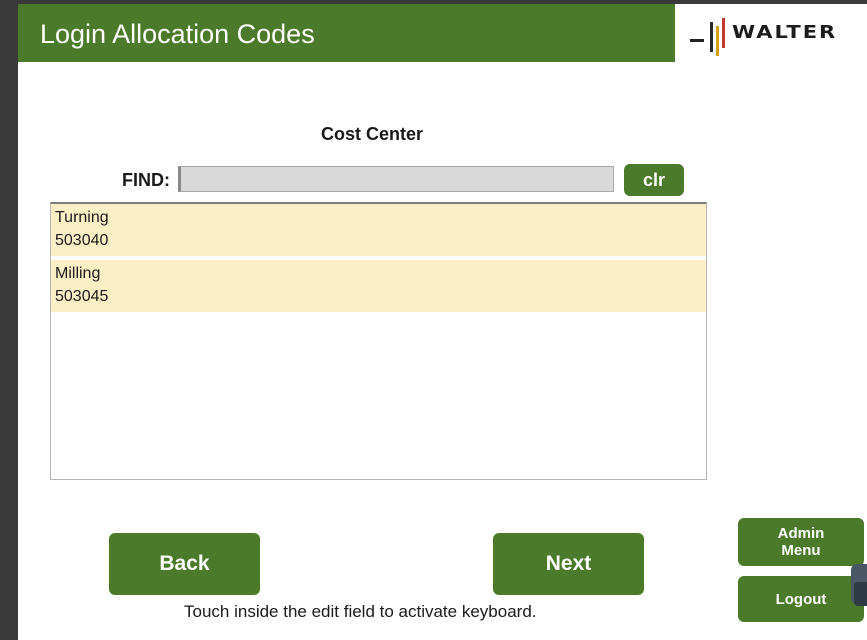 This screenshot has width=867, height=640. Describe the element at coordinates (82, 240) in the screenshot. I see `list-item-code: 503040` at that location.